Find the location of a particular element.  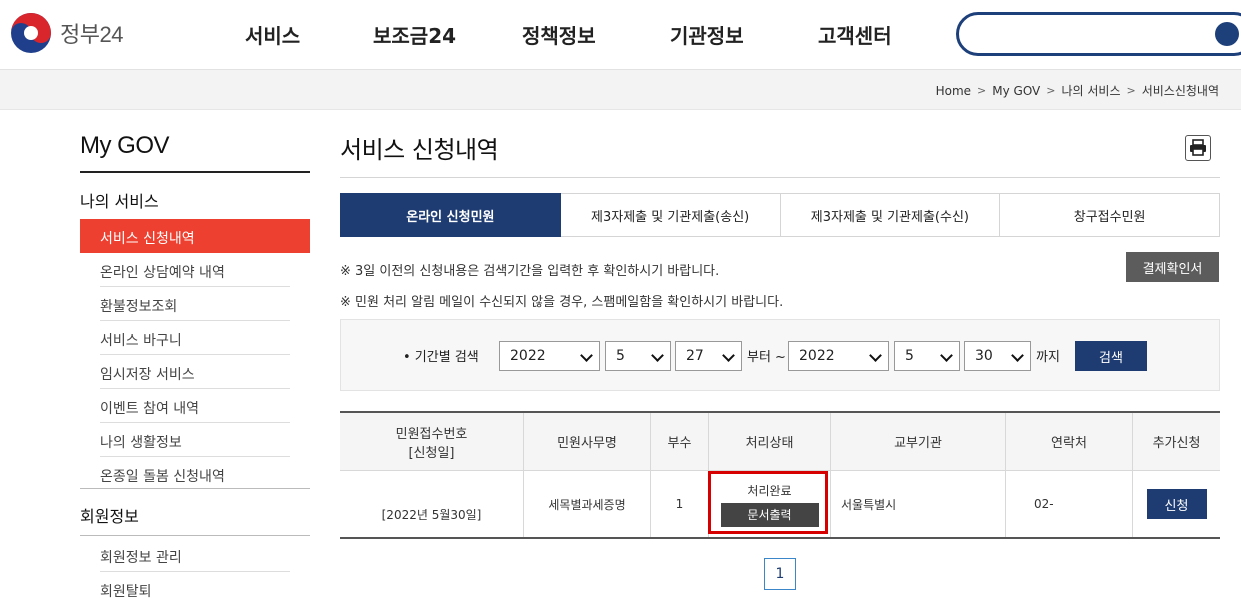

cell-contact: 02- is located at coordinates (1069, 504).